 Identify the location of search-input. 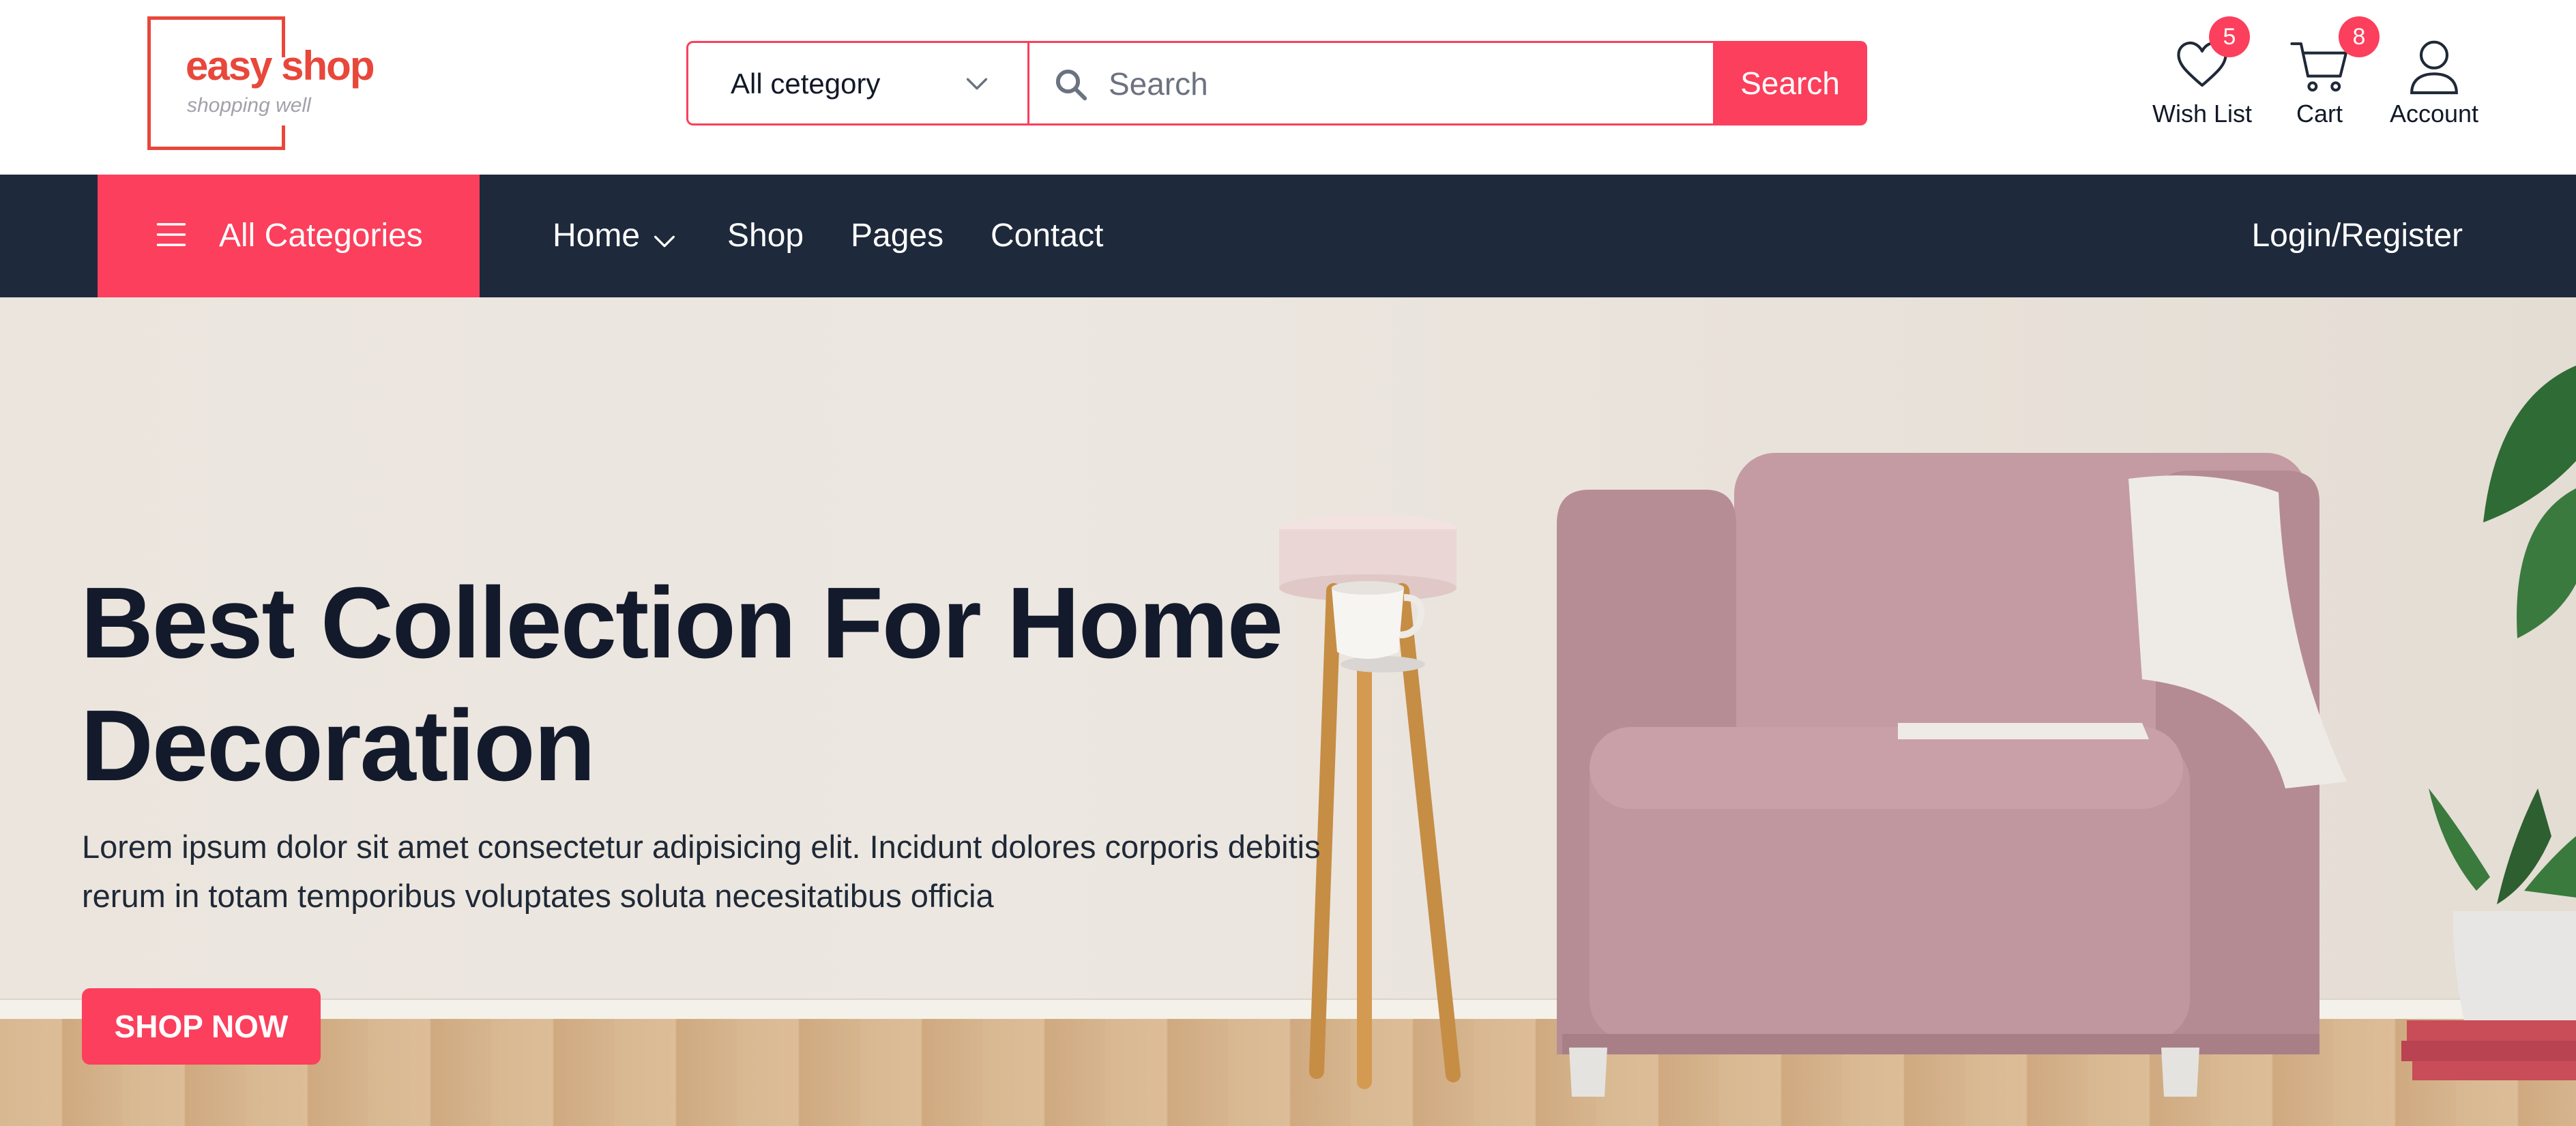
(1443, 84).